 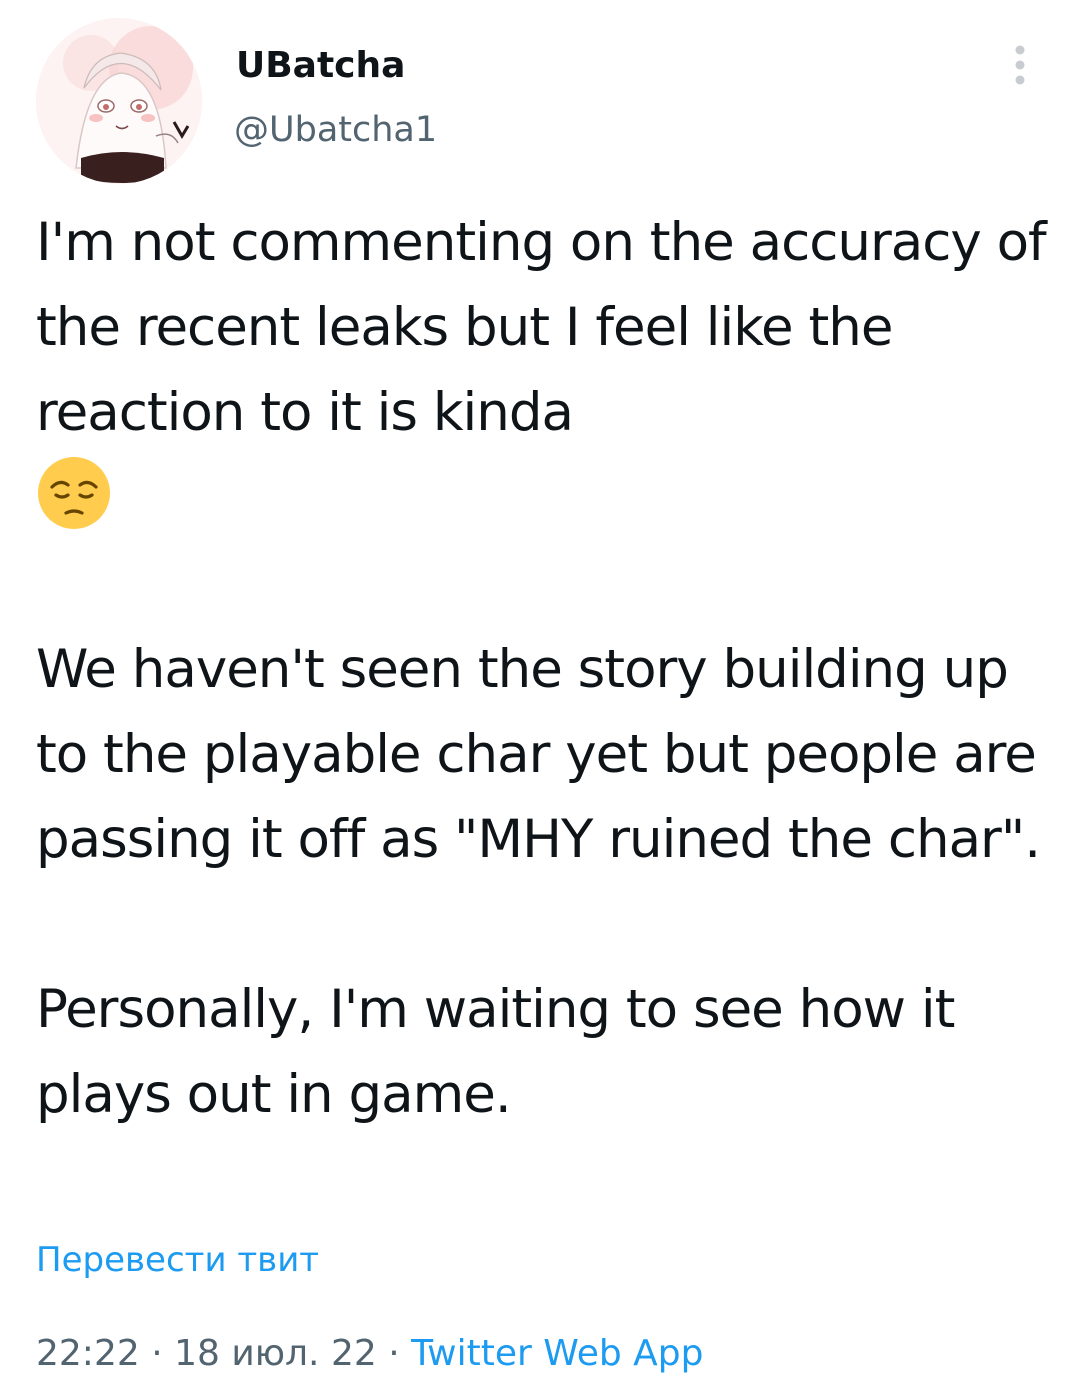 I want to click on author-handle: @Ubatcha1, so click(x=335, y=130).